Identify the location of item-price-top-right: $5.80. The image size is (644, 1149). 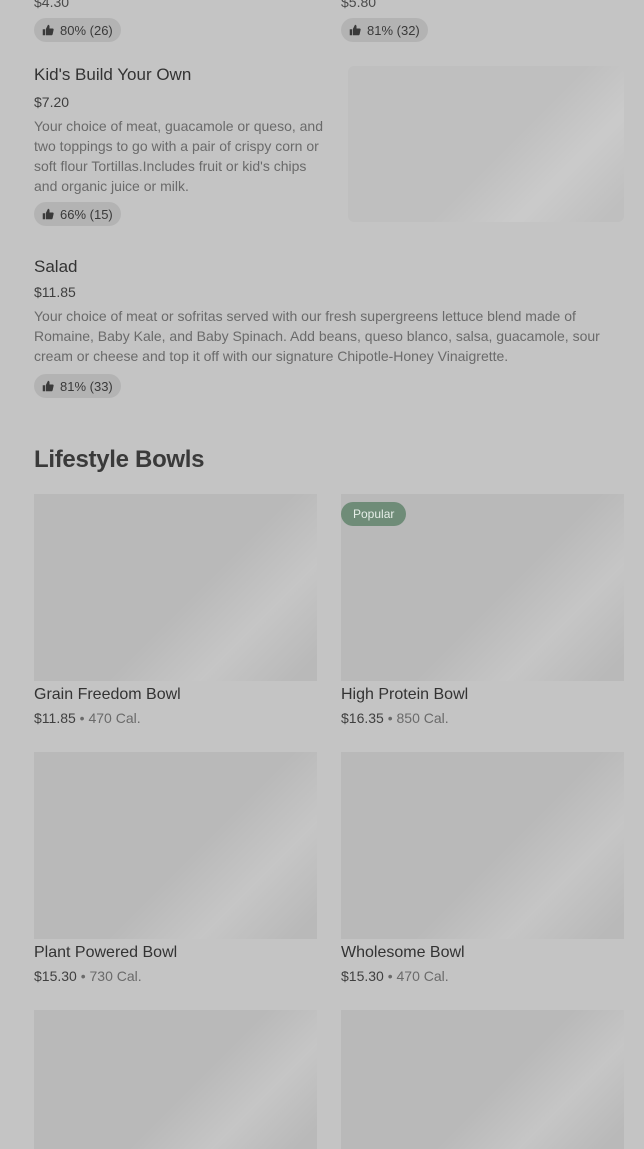
(359, 5).